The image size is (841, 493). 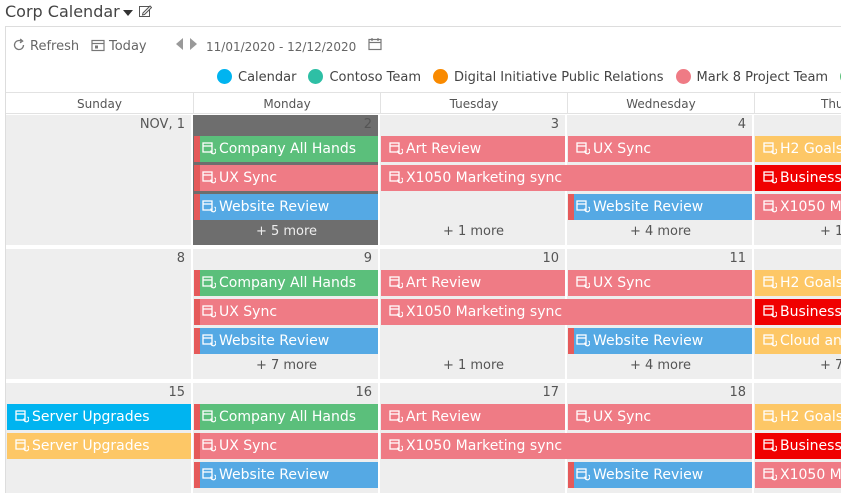 I want to click on refresh-label: Refresh, so click(x=55, y=46).